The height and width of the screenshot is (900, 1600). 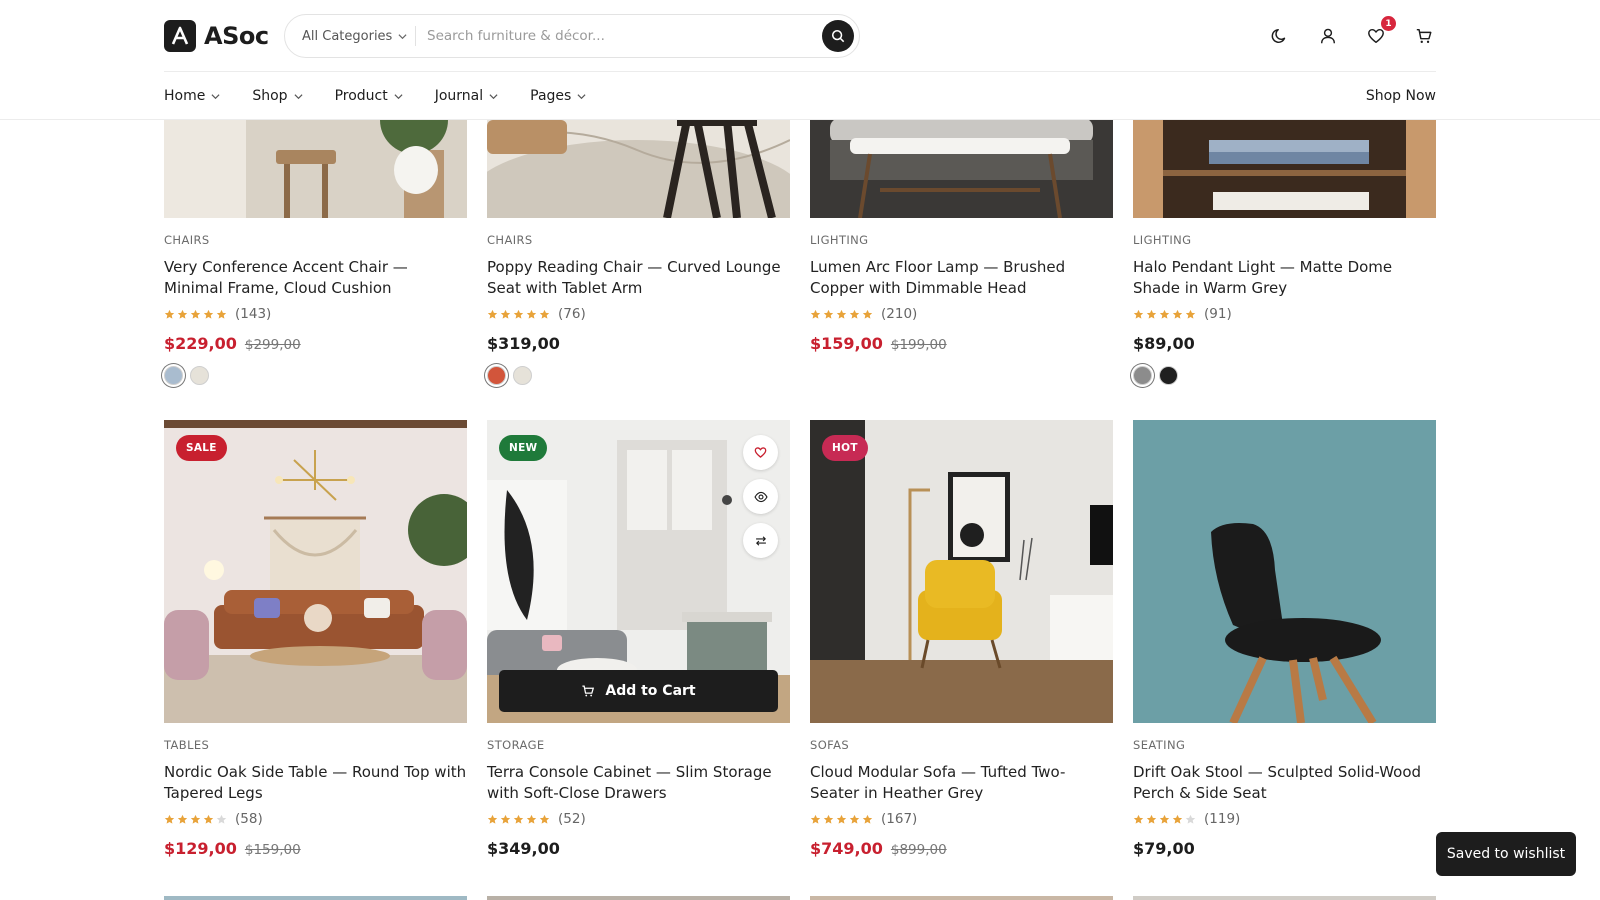 I want to click on nav-item-label: Journal, so click(x=459, y=96).